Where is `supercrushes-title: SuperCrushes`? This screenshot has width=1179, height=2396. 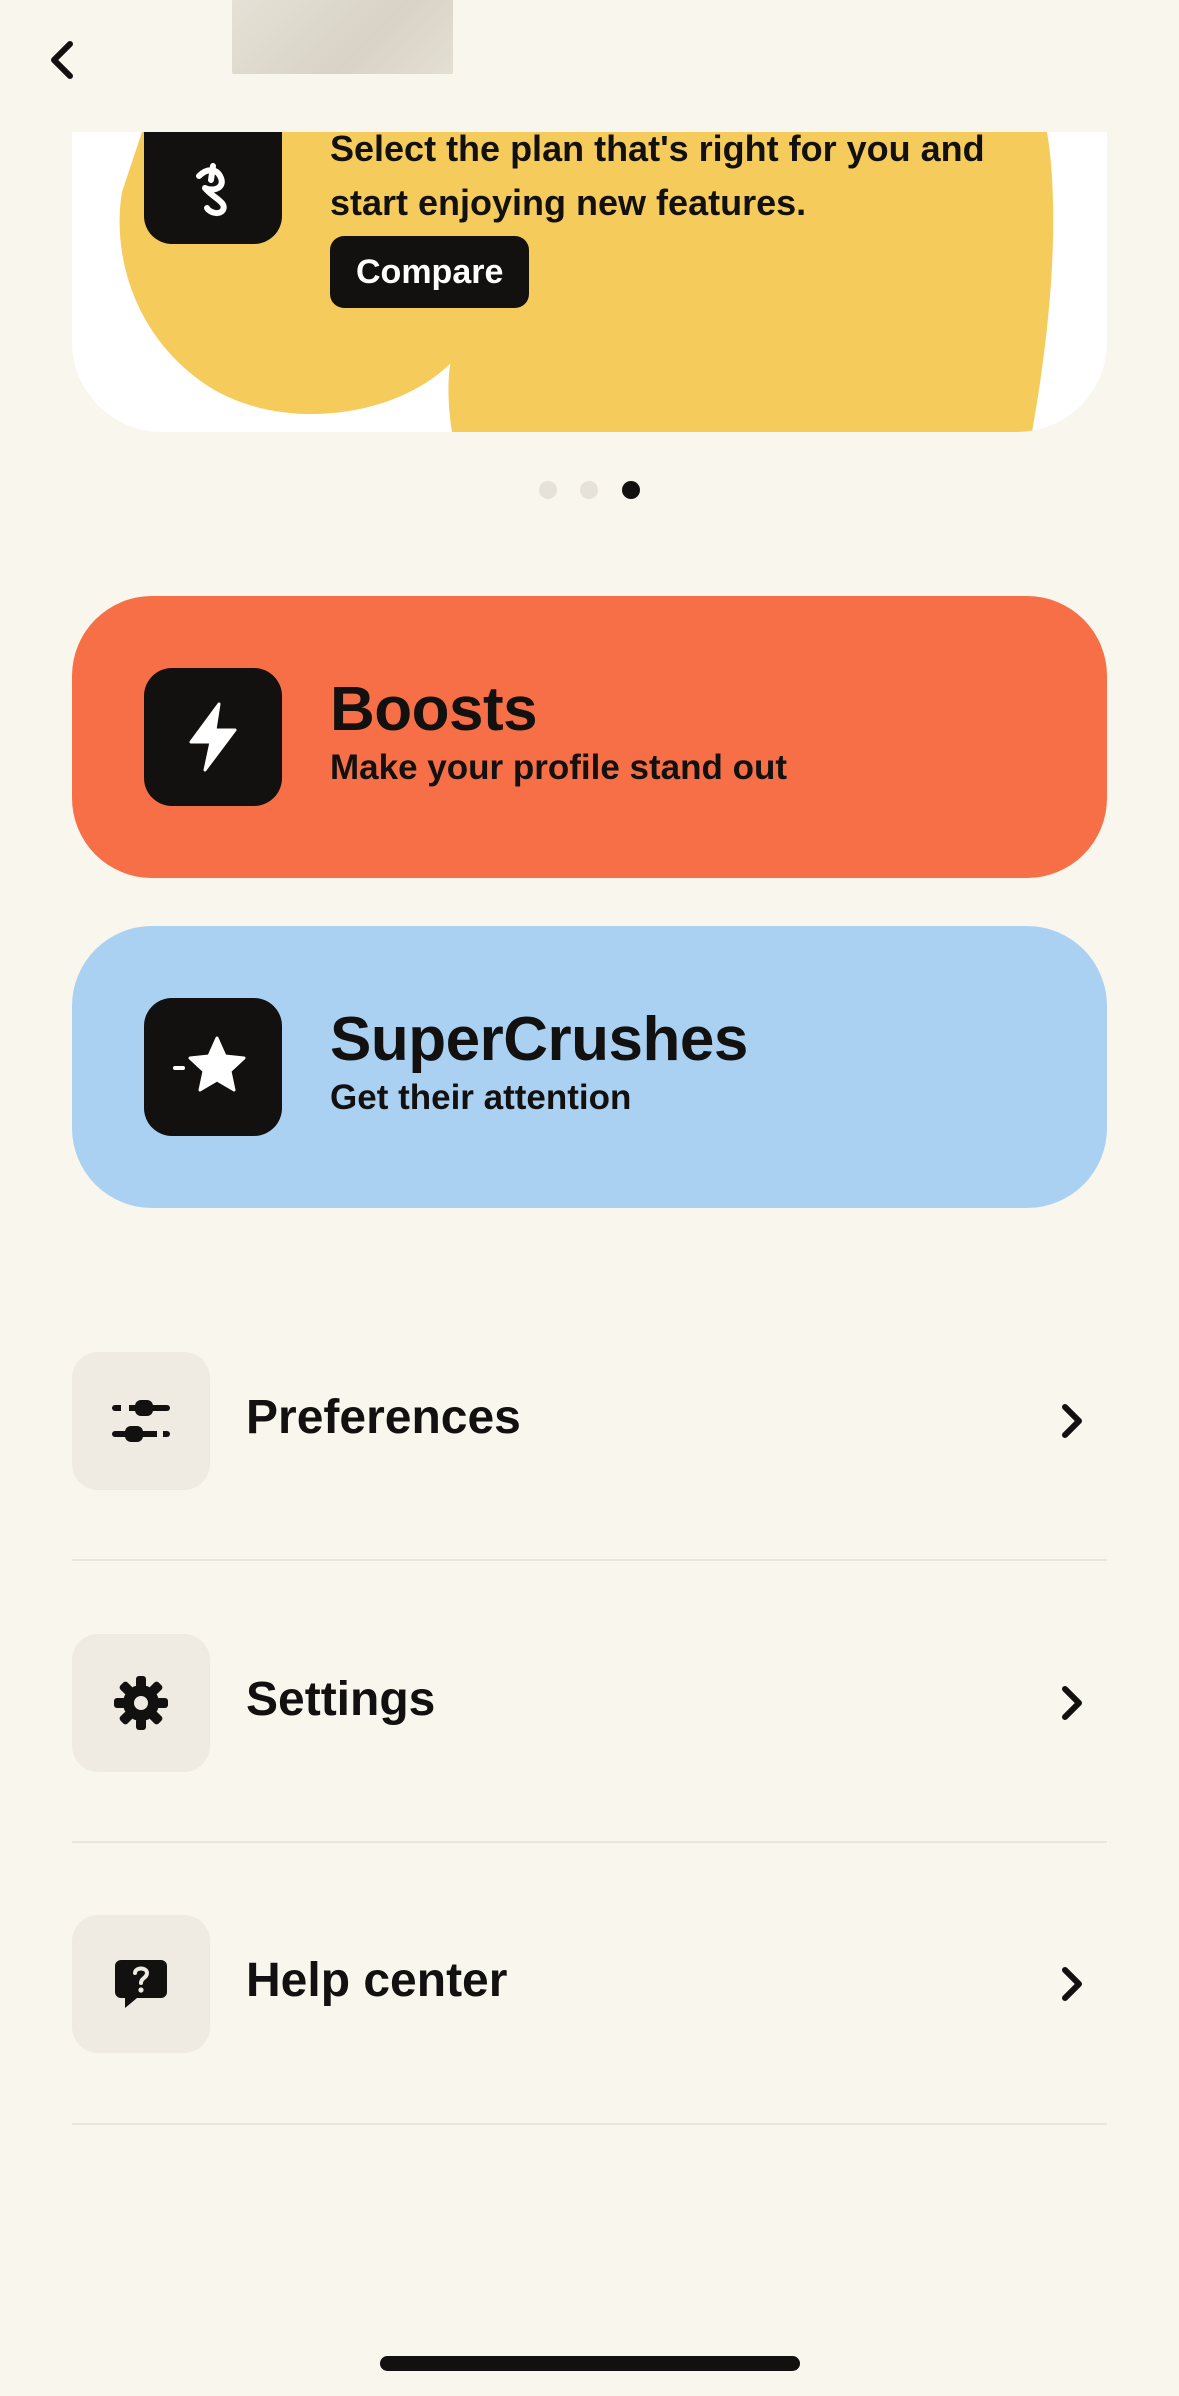 supercrushes-title: SuperCrushes is located at coordinates (539, 1039).